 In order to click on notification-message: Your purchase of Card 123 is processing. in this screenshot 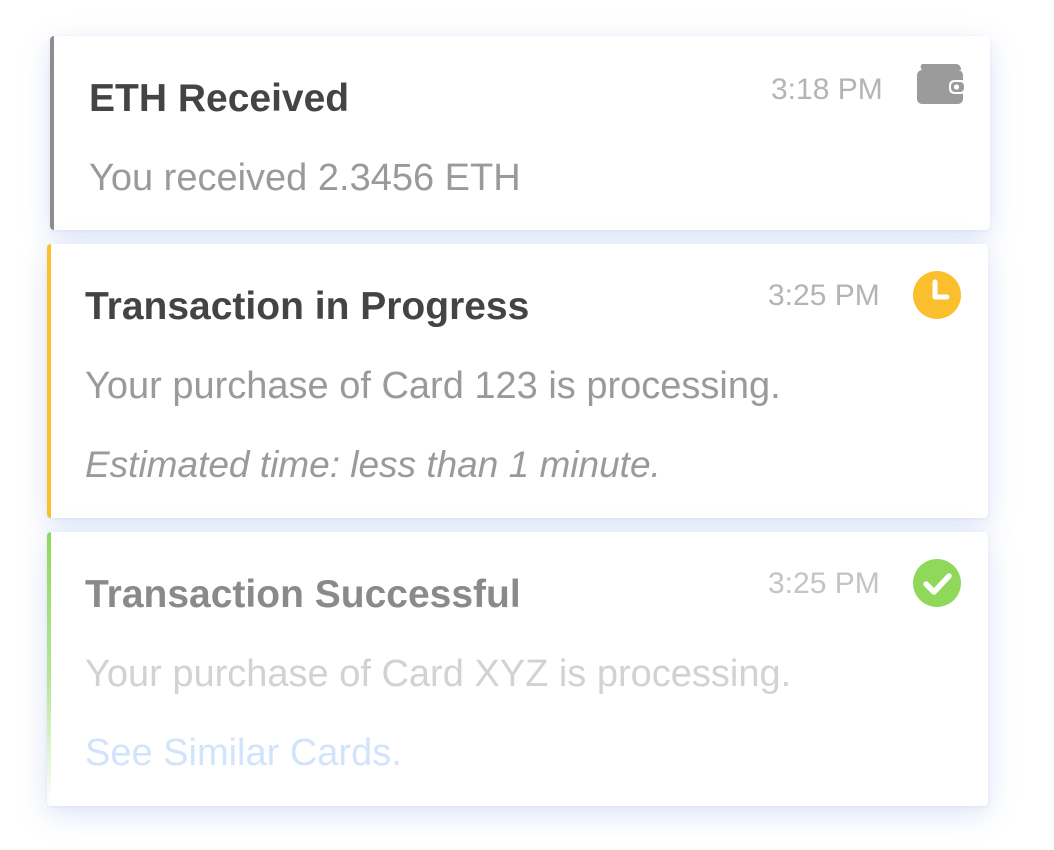, I will do `click(433, 386)`.